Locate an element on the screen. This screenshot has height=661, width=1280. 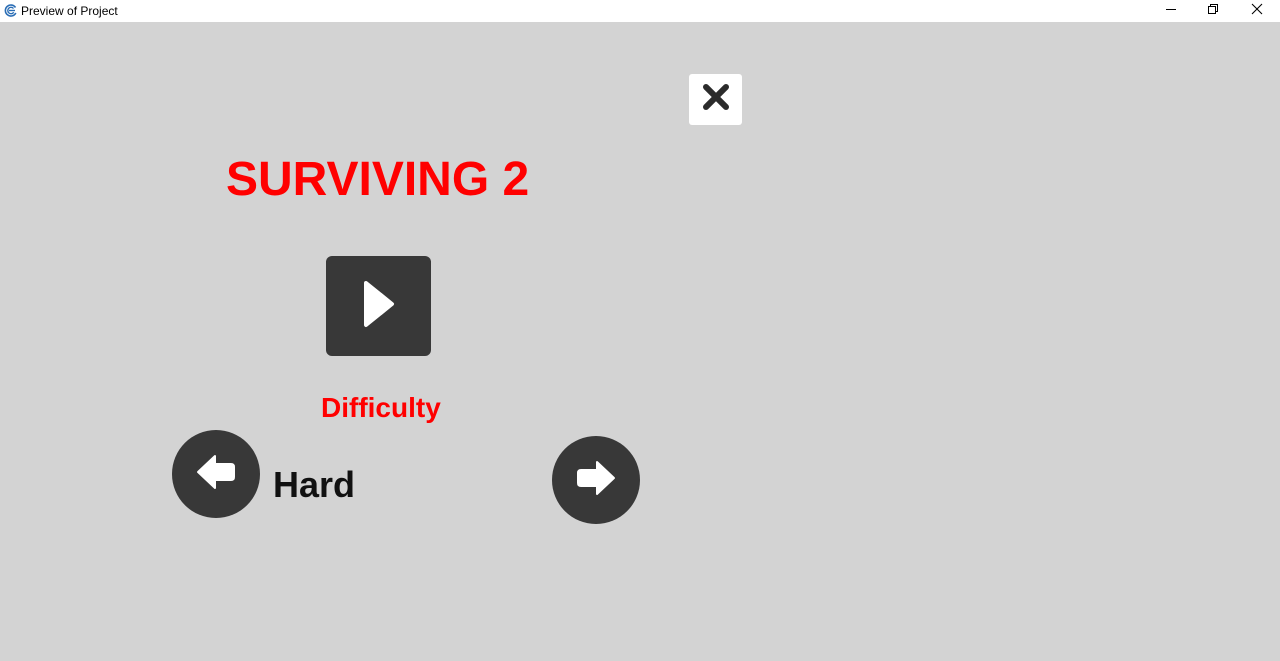
play-icon is located at coordinates (379, 306).